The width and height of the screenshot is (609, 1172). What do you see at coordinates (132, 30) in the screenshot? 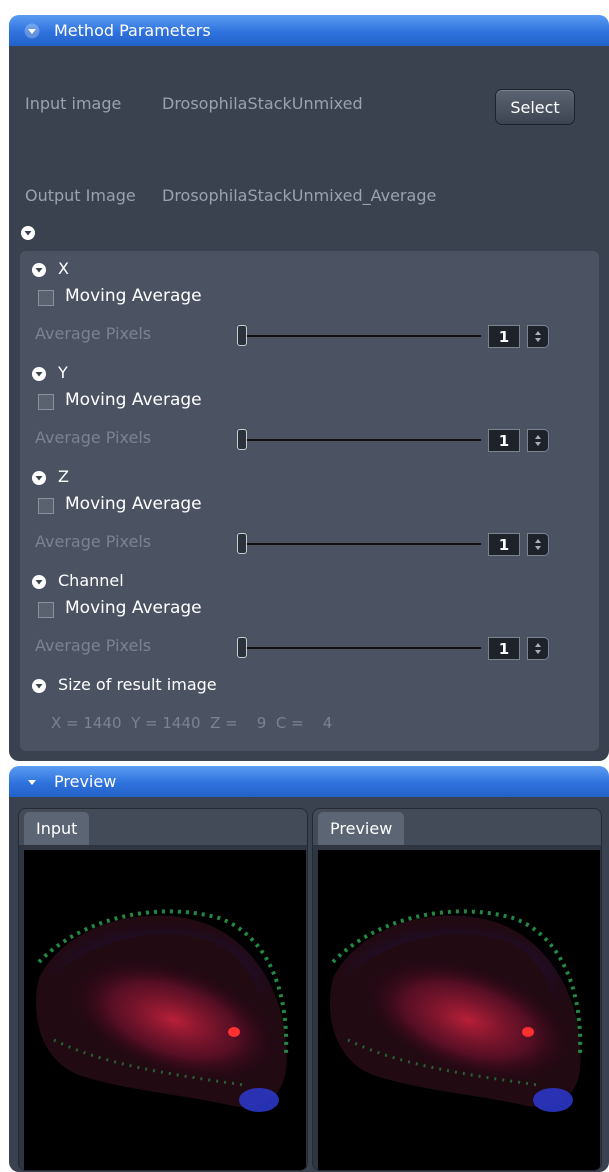
I see `method-parameters-title: Method Parameters` at bounding box center [132, 30].